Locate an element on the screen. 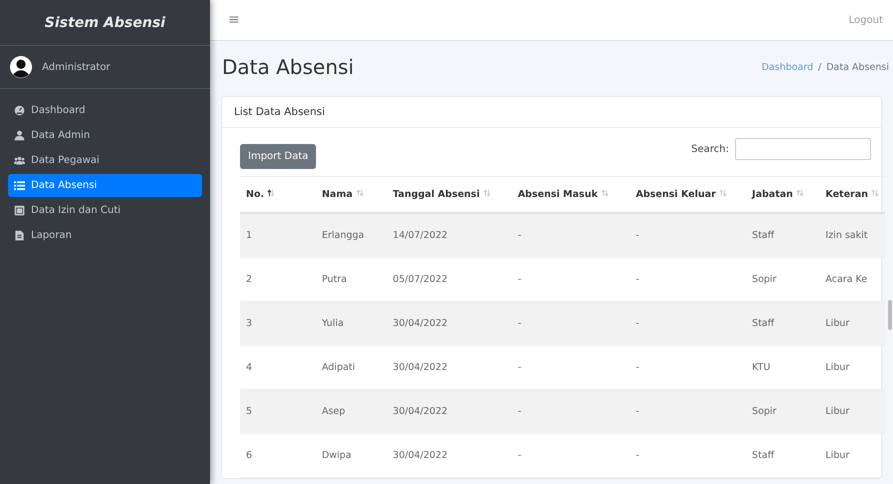 The height and width of the screenshot is (484, 893). table-cell: 5 is located at coordinates (278, 412).